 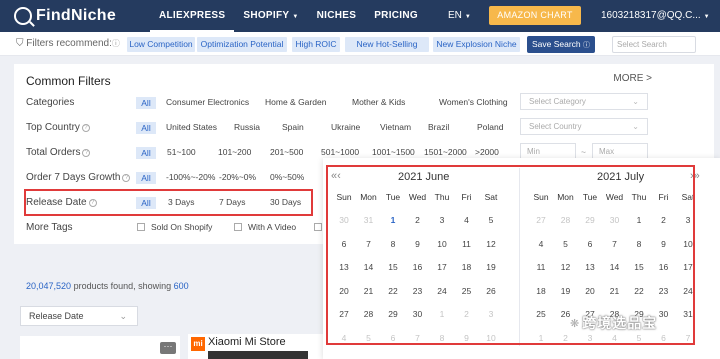 I want to click on store-logo: mi, so click(x=198, y=344).